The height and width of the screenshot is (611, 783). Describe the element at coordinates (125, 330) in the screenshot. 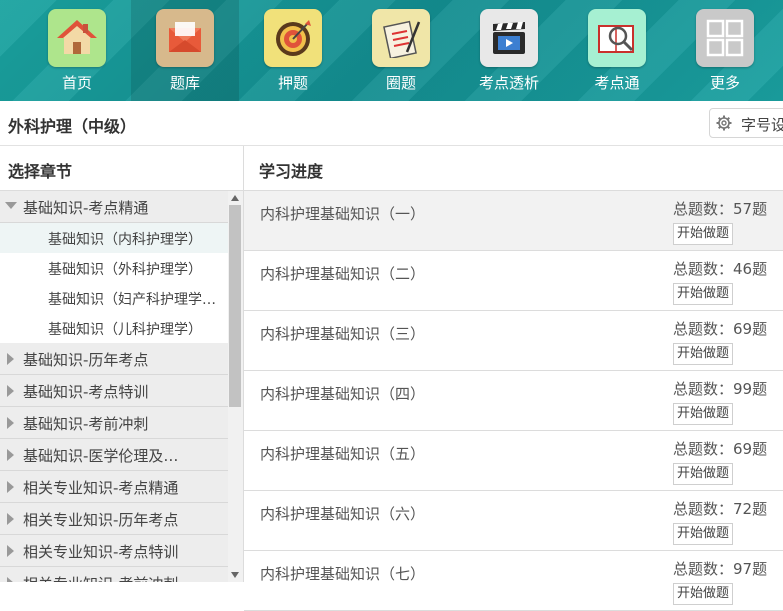

I see `chapter-subitem-label: 基础知识（儿科护理学）` at that location.